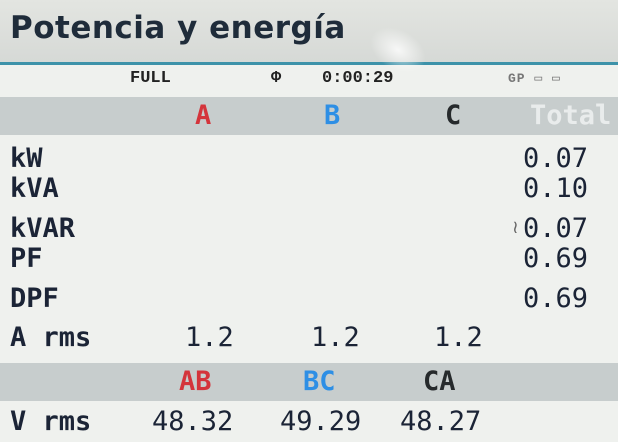  What do you see at coordinates (441, 421) in the screenshot?
I see `line-ca-value: 48.27` at bounding box center [441, 421].